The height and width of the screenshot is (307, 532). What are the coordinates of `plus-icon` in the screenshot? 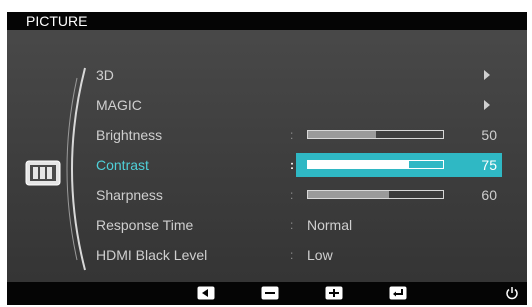 It's located at (334, 293).